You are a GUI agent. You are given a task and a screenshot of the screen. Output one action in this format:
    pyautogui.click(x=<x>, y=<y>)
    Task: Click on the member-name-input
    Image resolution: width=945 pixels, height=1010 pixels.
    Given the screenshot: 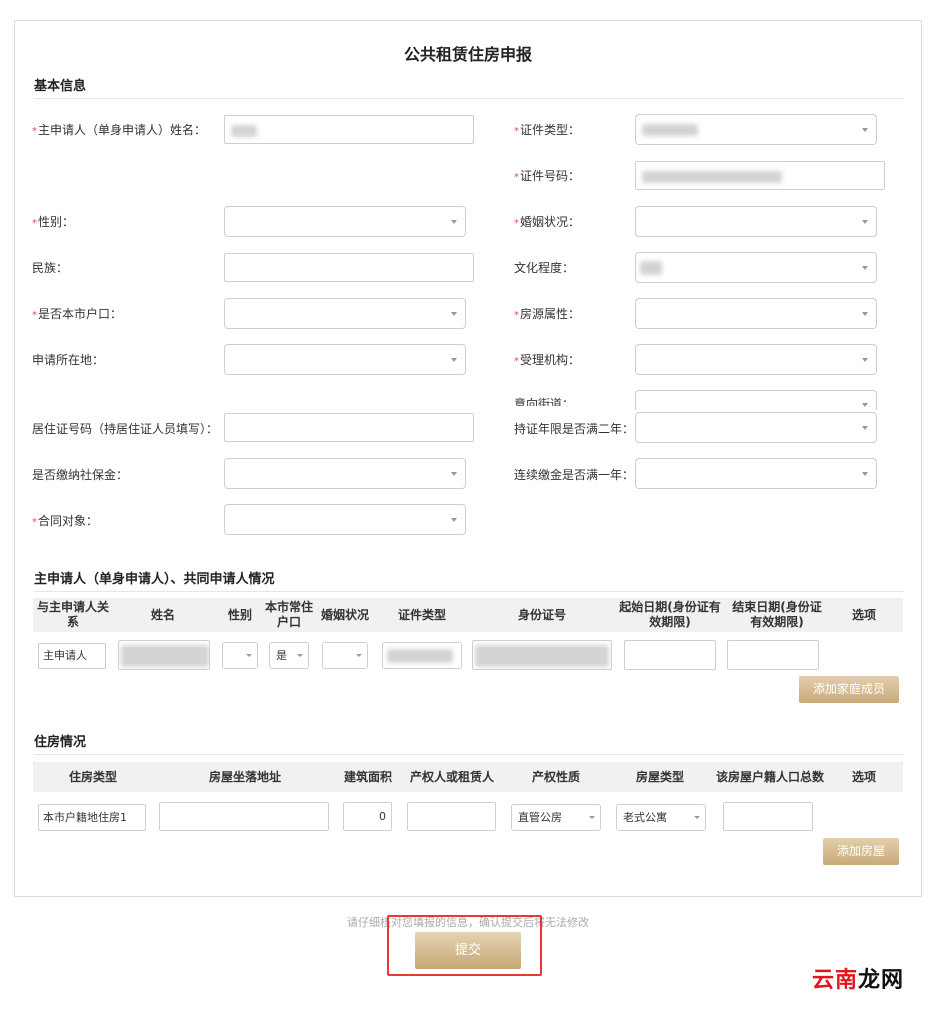 What is the action you would take?
    pyautogui.click(x=164, y=655)
    